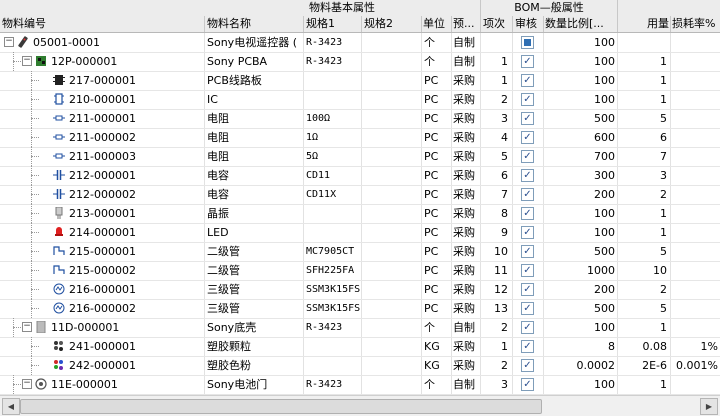 This screenshot has height=416, width=720. Describe the element at coordinates (324, 384) in the screenshot. I see `cell-spec1: R-3423` at that location.